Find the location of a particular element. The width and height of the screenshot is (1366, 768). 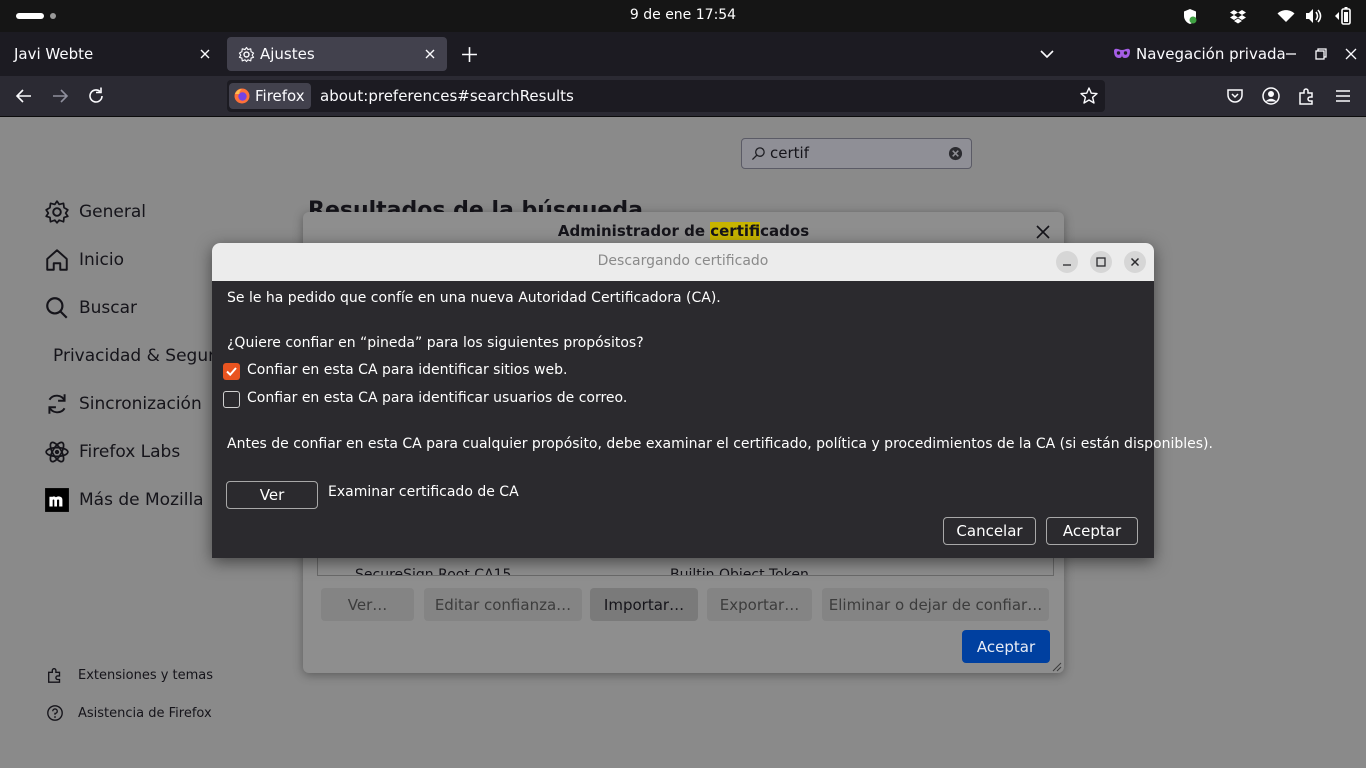

firefox-support-label: Asistencia de Firefox is located at coordinates (145, 713).